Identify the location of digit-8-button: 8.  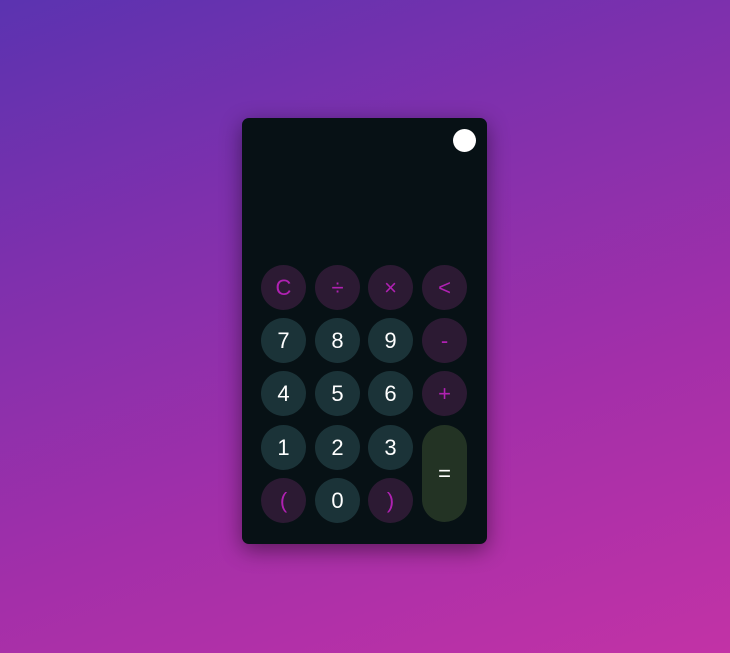
(337, 340).